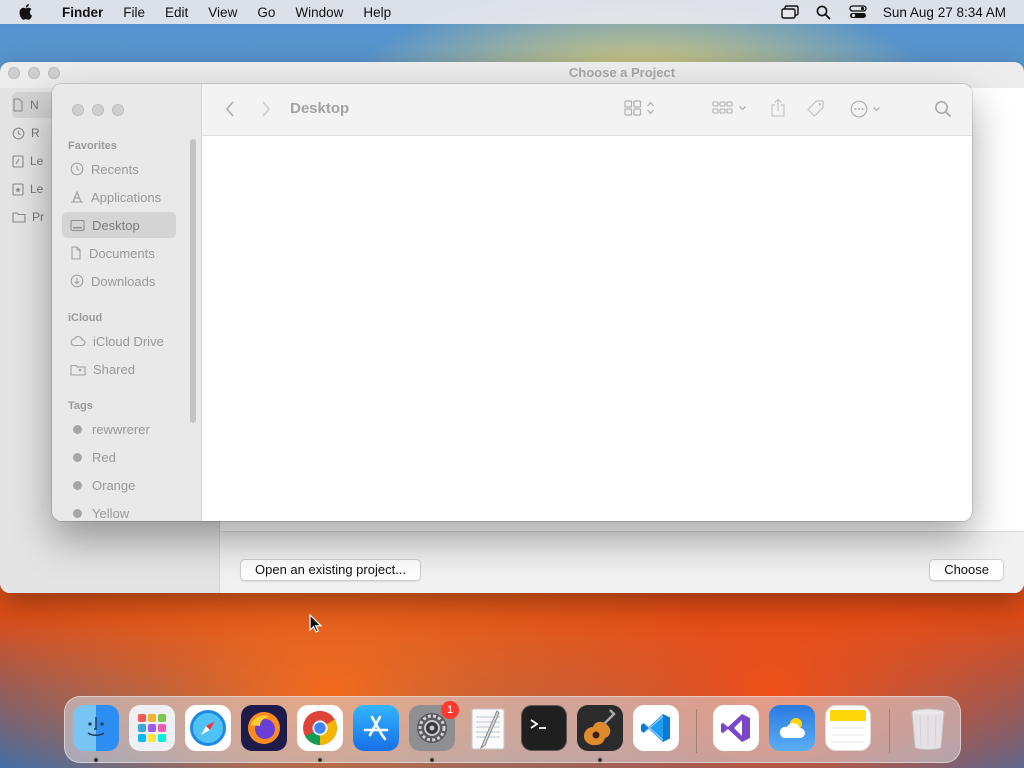 Image resolution: width=1024 pixels, height=768 pixels. What do you see at coordinates (134, 12) in the screenshot?
I see `menu-file: File` at bounding box center [134, 12].